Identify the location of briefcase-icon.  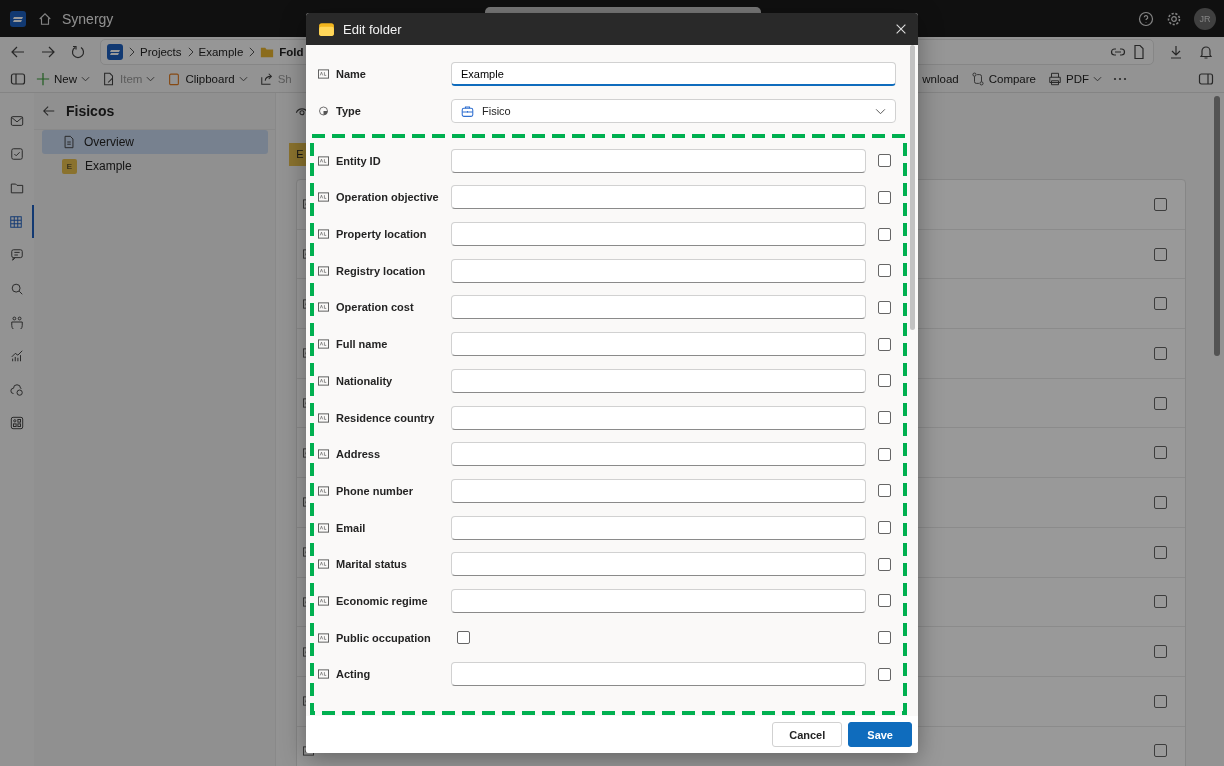
(467, 111).